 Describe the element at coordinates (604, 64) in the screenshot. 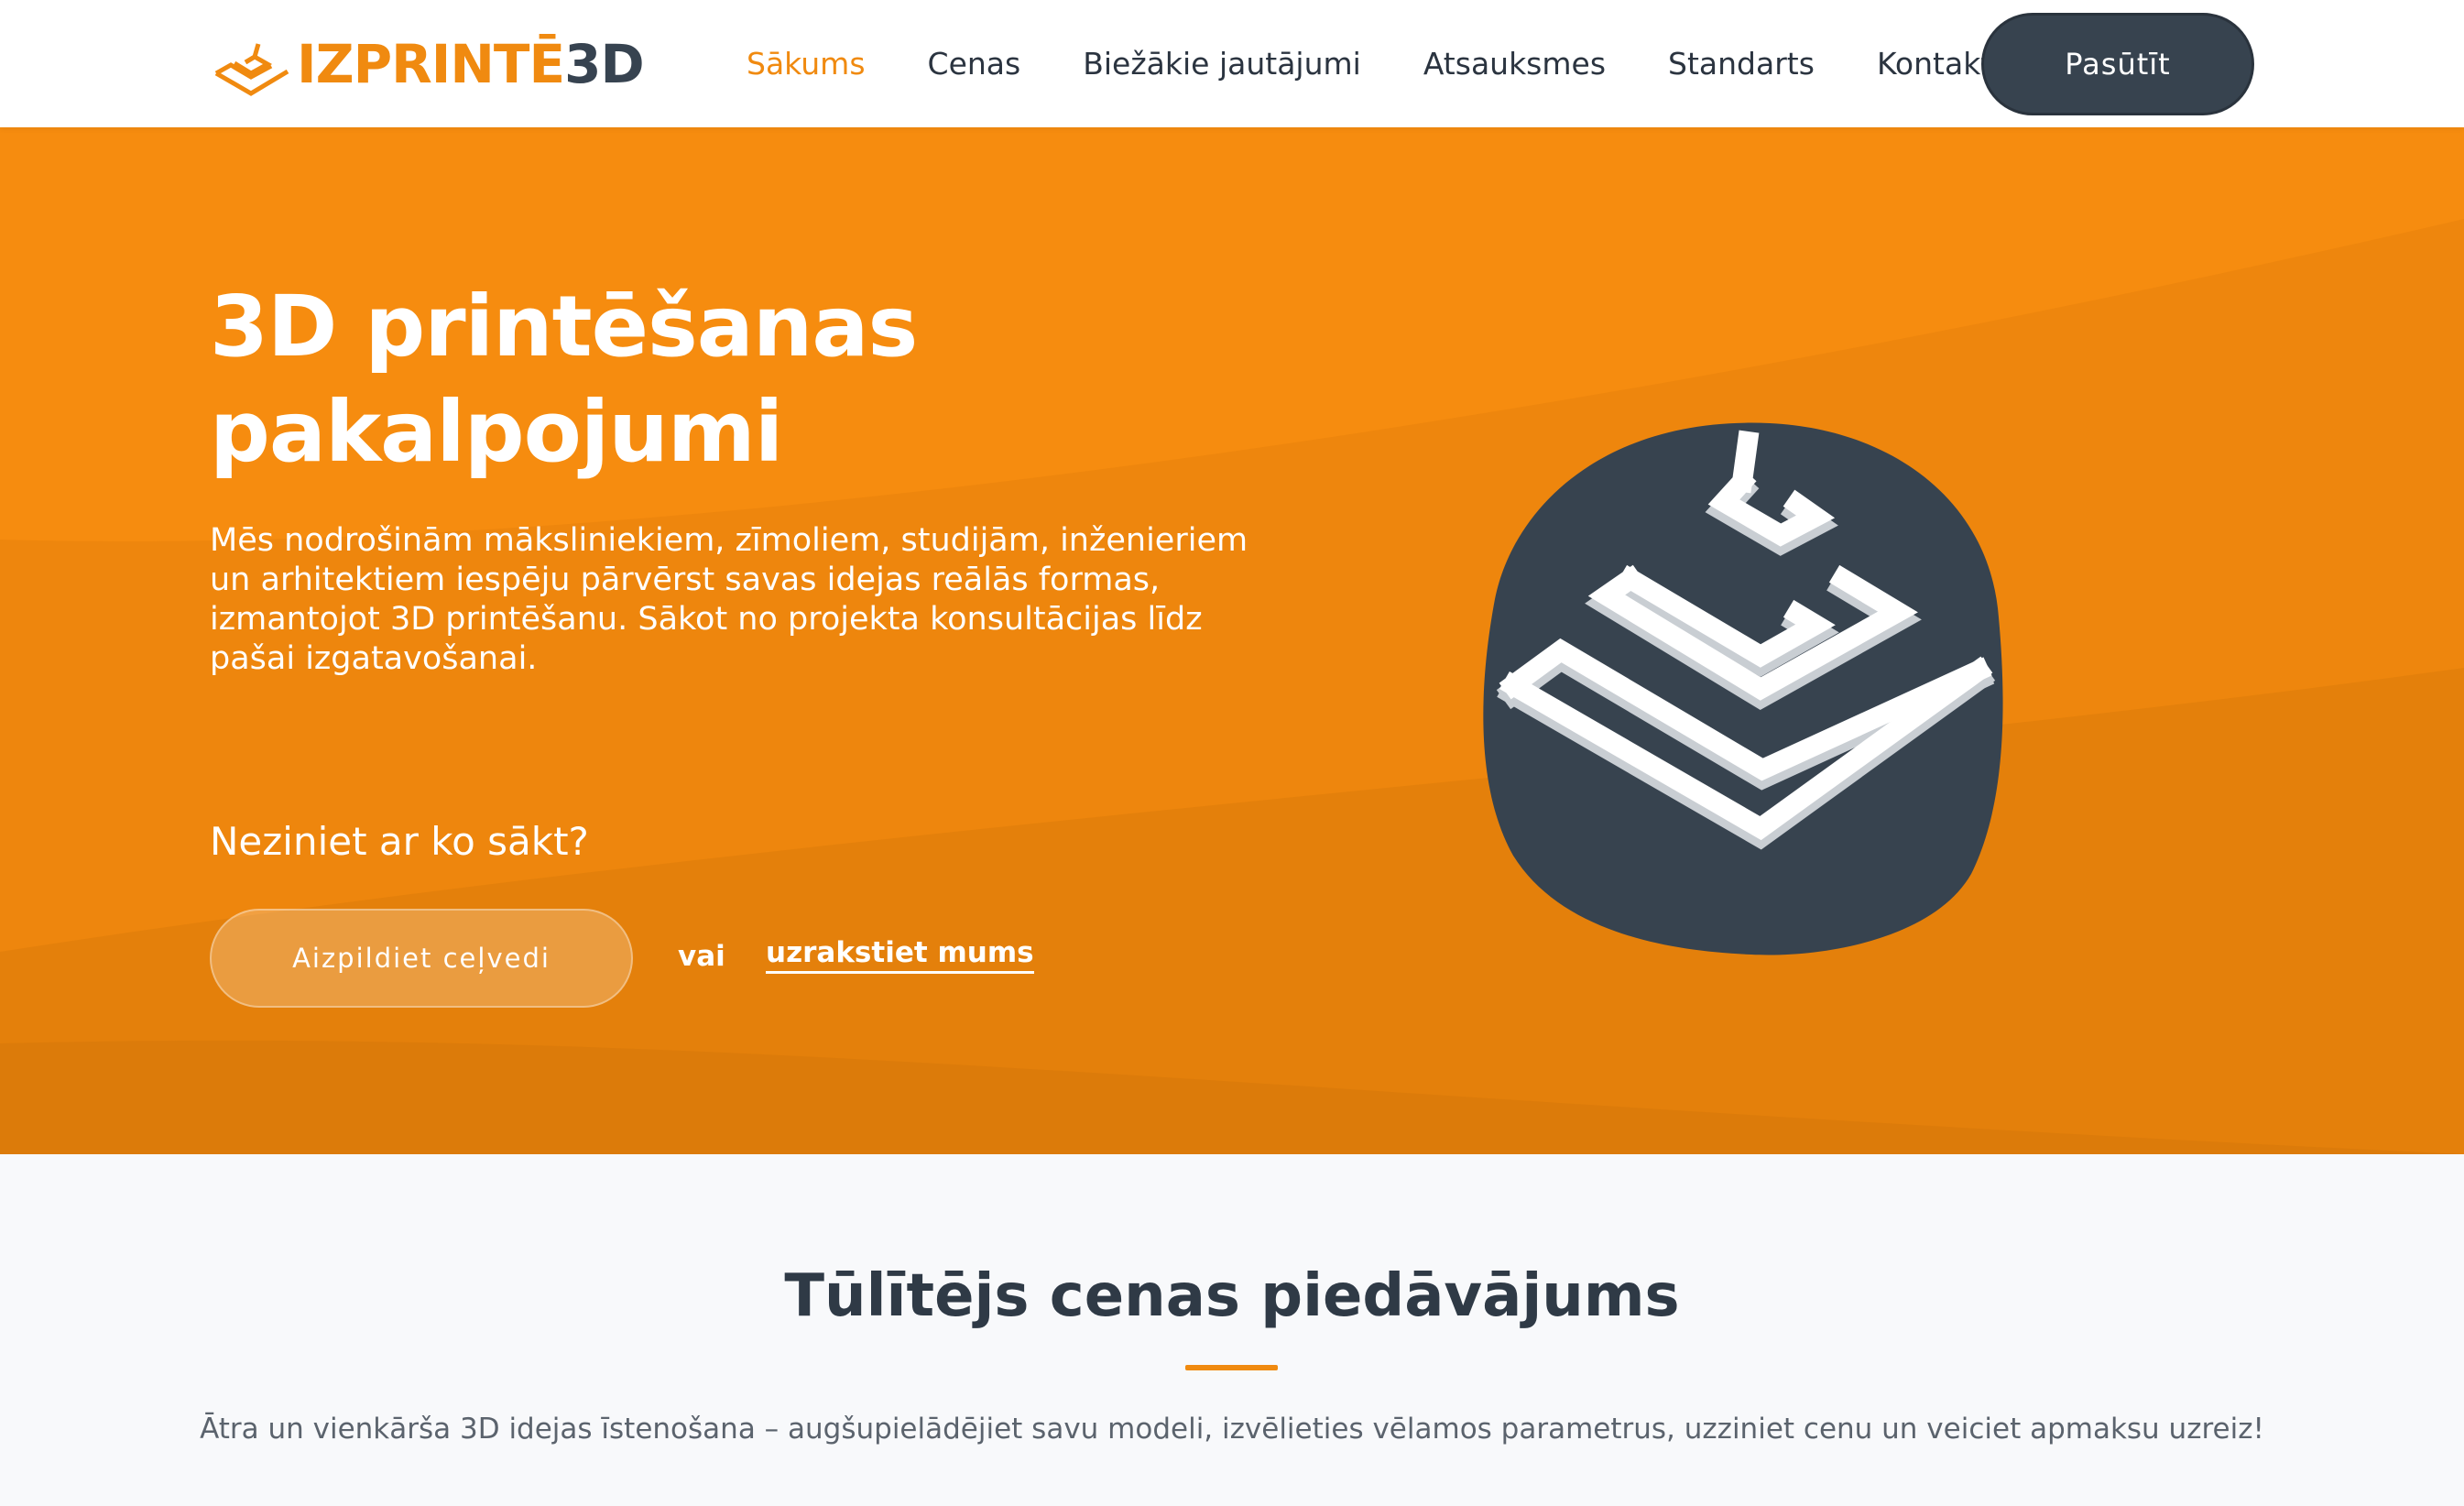

I see `logo-text-secondary: 3D` at that location.